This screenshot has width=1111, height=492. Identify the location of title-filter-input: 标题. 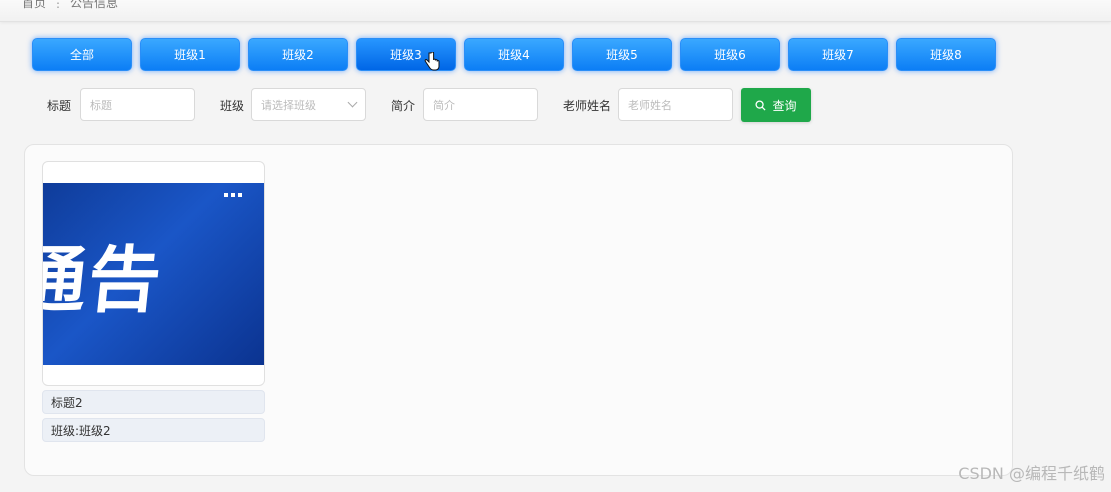
(137, 104).